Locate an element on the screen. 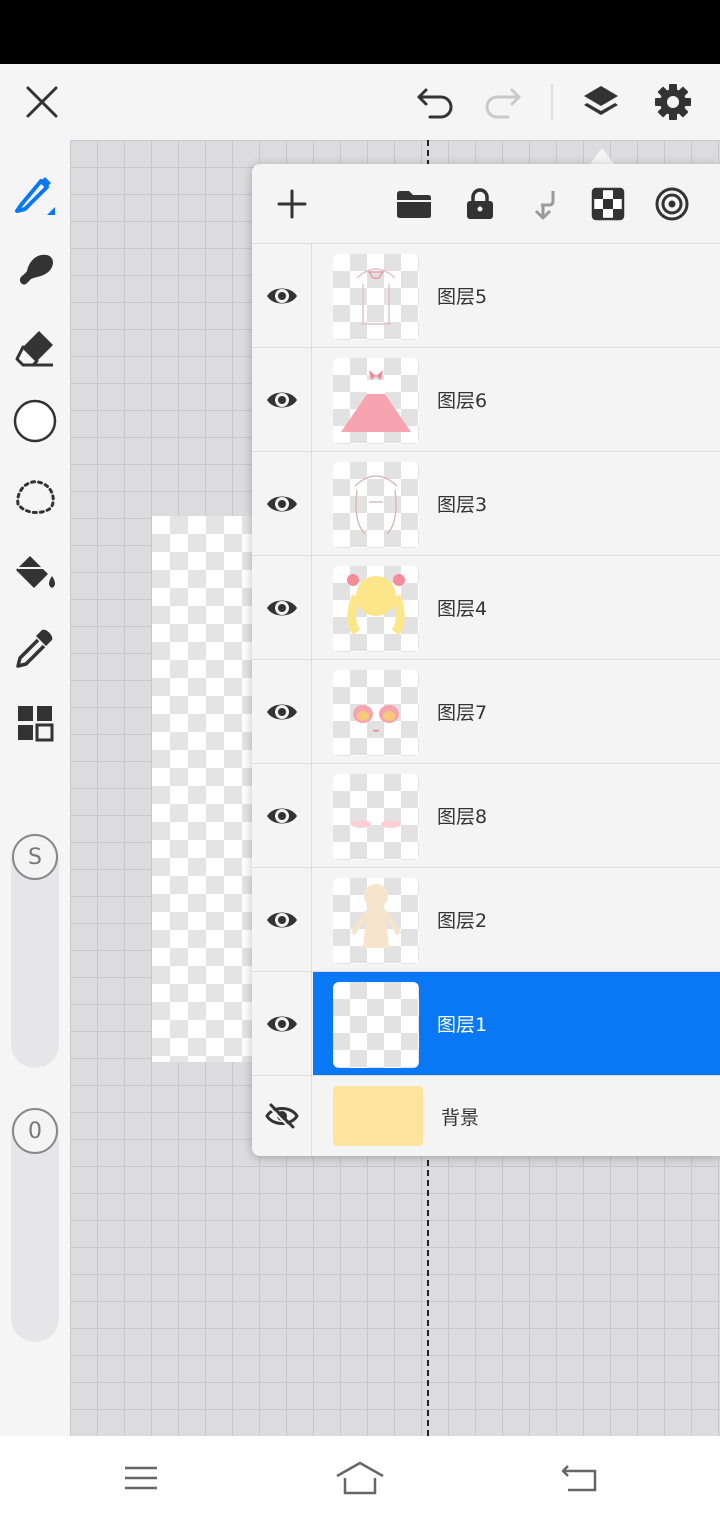 This screenshot has height=1520, width=720. brush-size-slider: S is located at coordinates (35, 951).